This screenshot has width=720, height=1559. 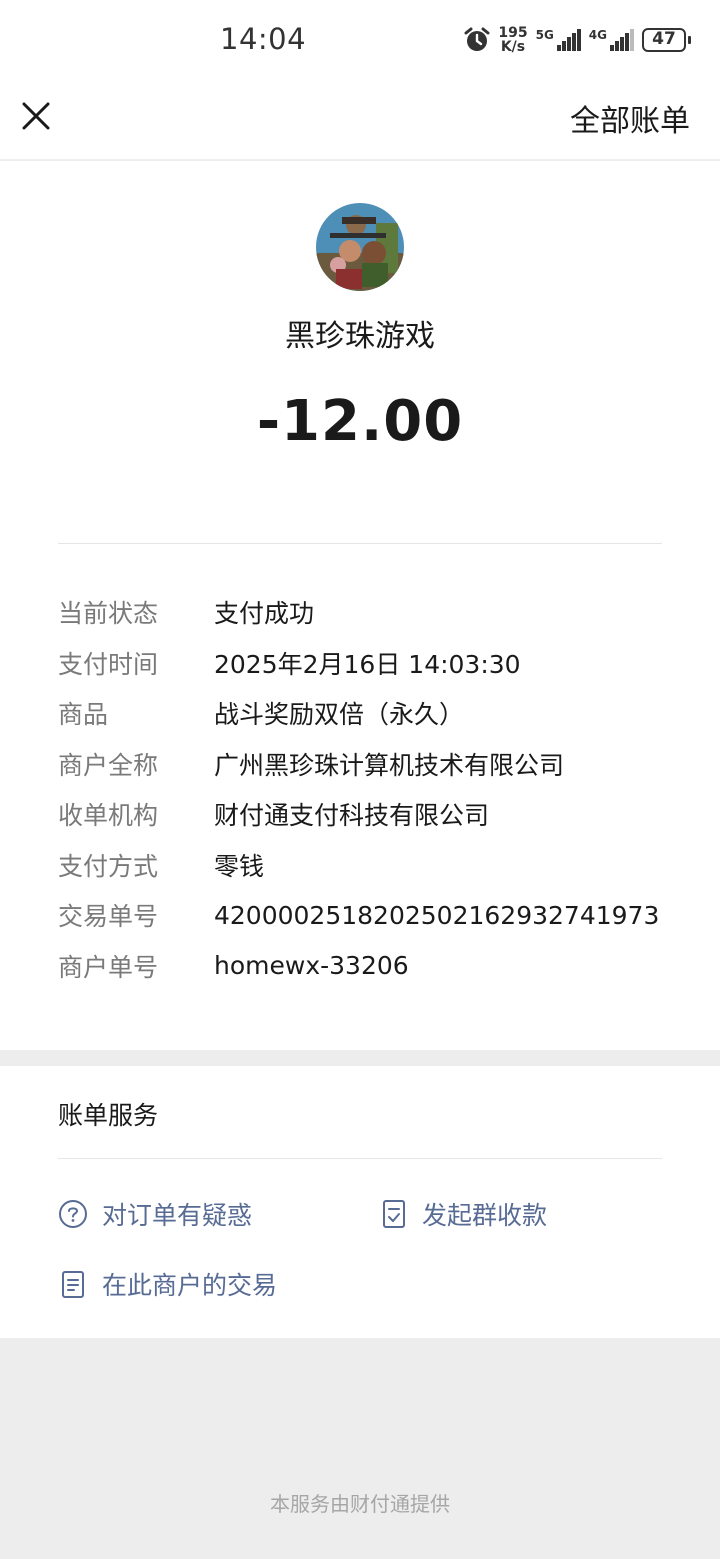 I want to click on detail-value: 广州黑珍珠计算机技术有限公司, so click(x=389, y=765).